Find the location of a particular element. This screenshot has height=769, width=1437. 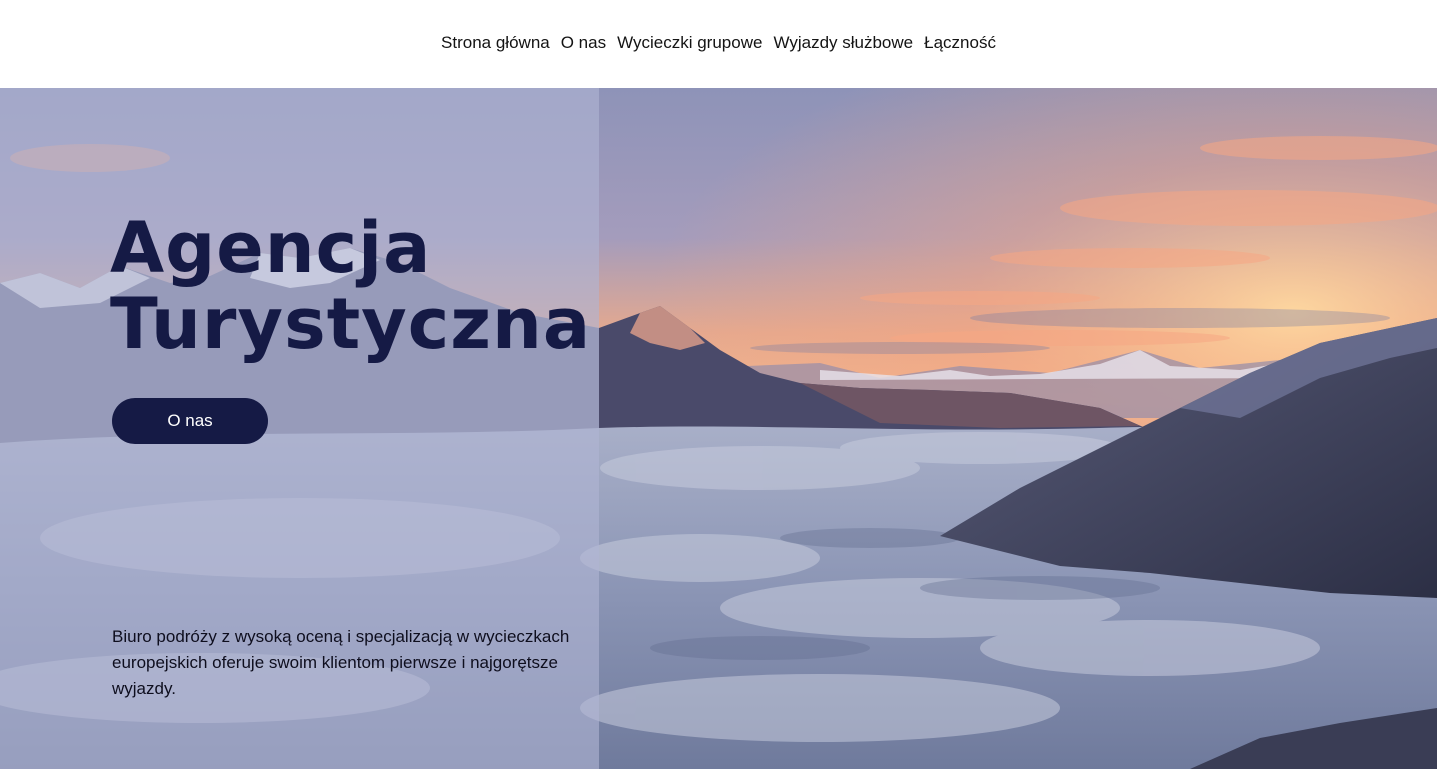

about-us-button: O nas is located at coordinates (190, 421).